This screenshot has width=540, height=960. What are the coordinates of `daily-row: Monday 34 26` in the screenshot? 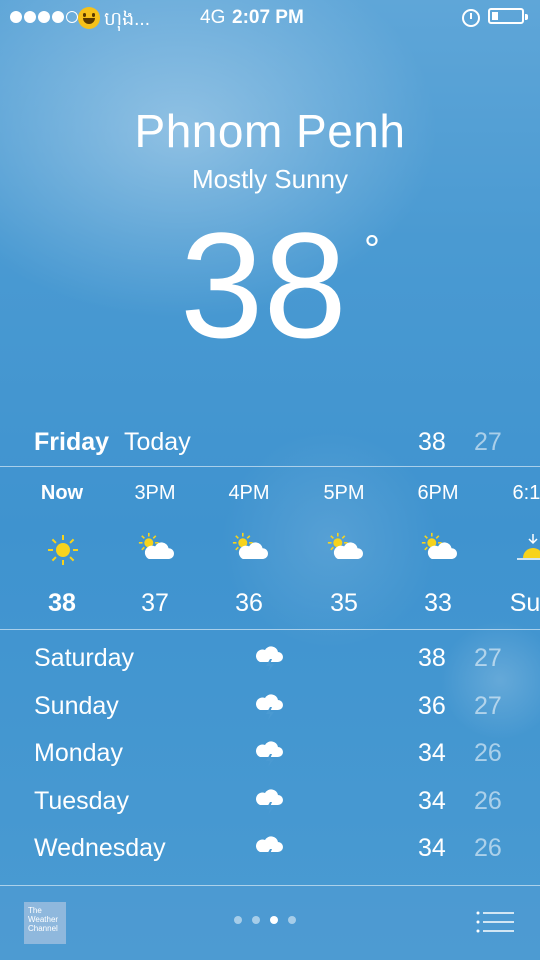 It's located at (270, 759).